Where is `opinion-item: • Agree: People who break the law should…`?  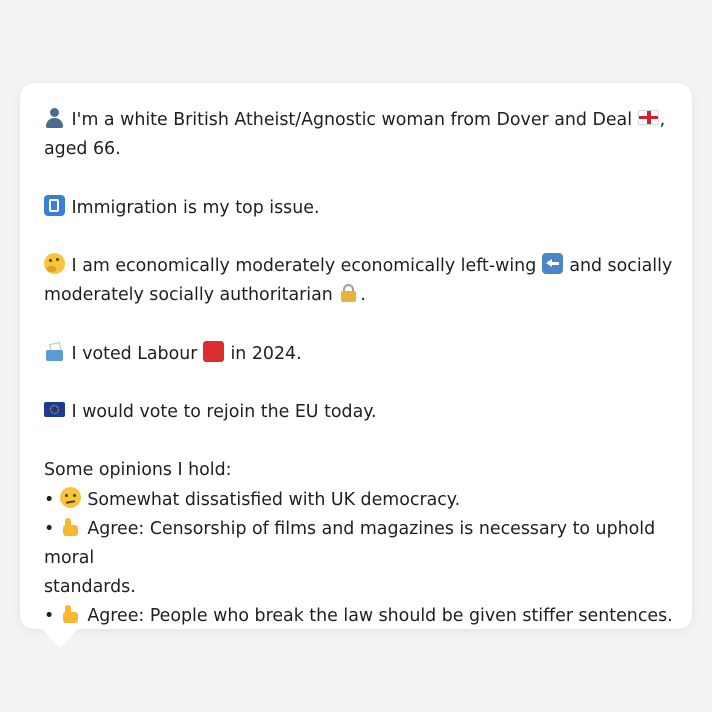
opinion-item: • Agree: People who break the law should… is located at coordinates (359, 616).